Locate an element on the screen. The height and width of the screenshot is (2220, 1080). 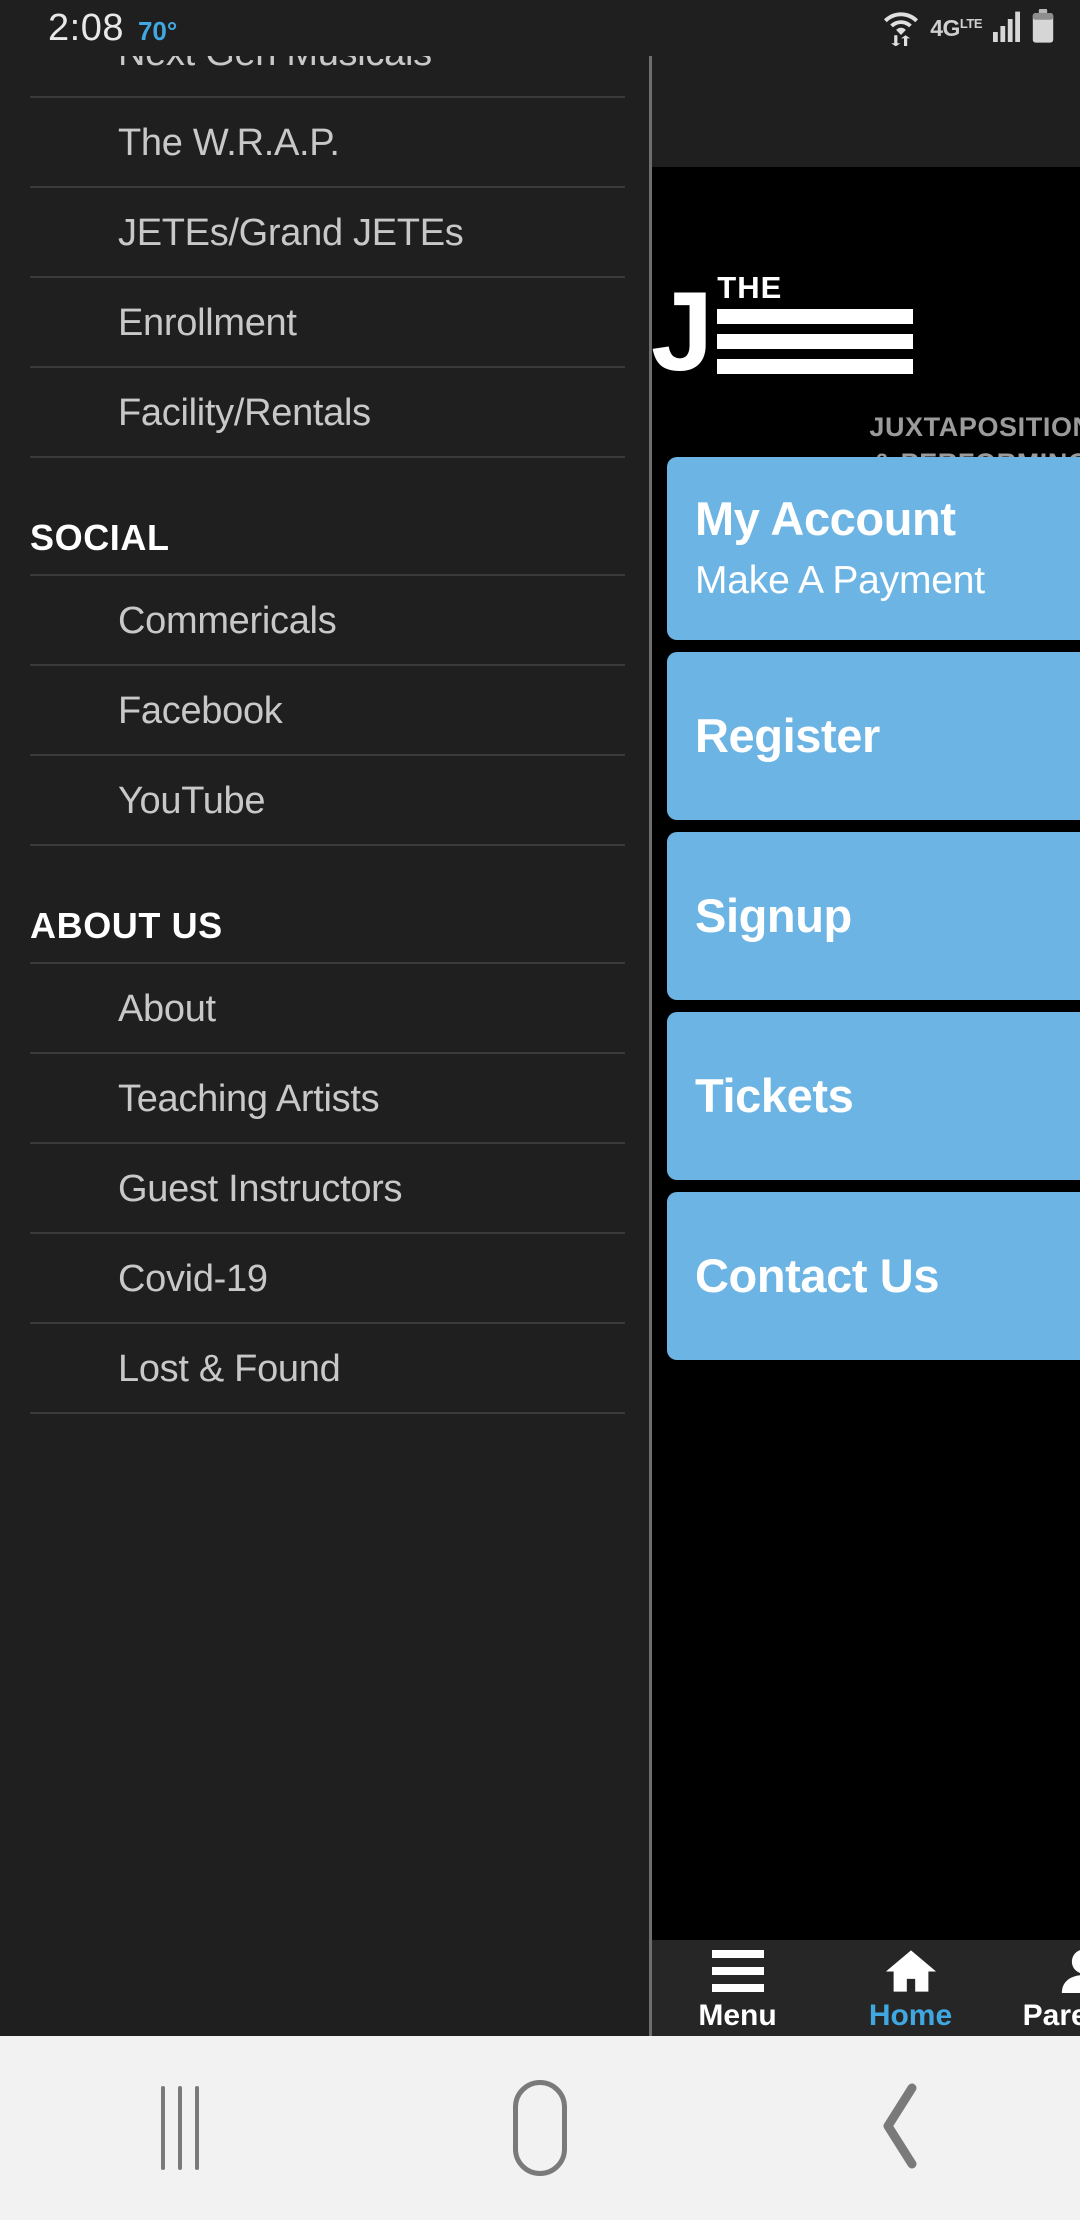
sidebar-item-label: About is located at coordinates (167, 1009).